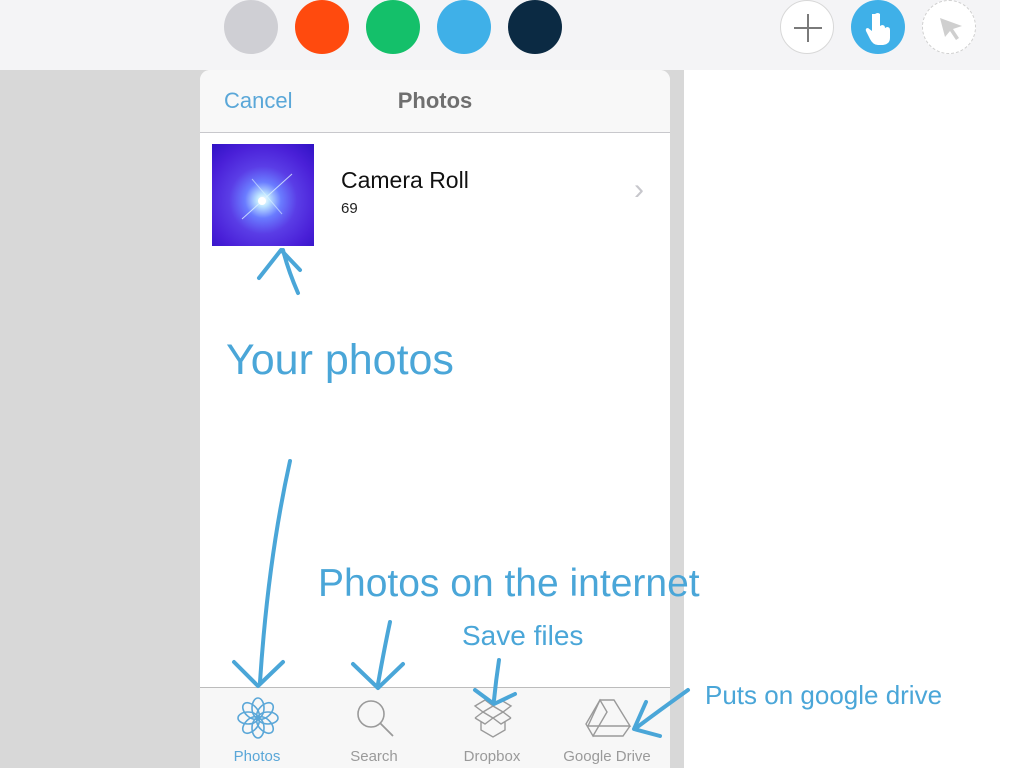 Image resolution: width=1024 pixels, height=768 pixels. What do you see at coordinates (496, 680) in the screenshot?
I see `arrow-to-dropbox-tab` at bounding box center [496, 680].